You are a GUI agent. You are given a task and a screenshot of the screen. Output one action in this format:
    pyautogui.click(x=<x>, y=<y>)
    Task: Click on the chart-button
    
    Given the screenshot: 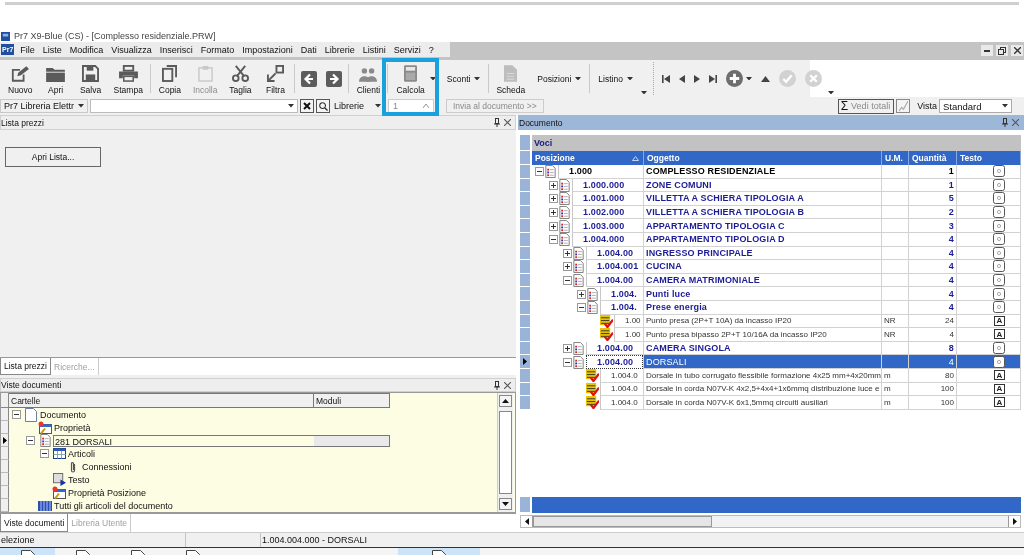 What is the action you would take?
    pyautogui.click(x=903, y=106)
    